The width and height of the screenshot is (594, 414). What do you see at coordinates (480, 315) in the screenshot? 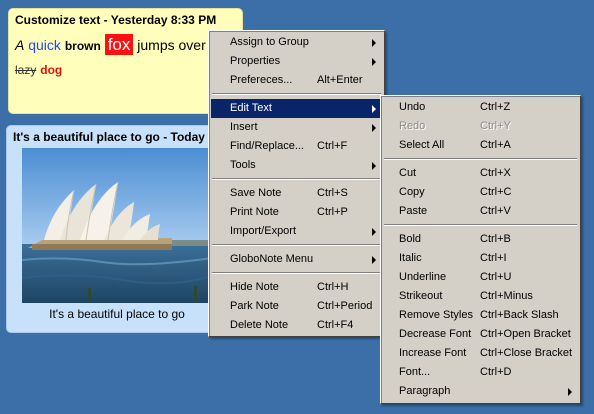
I see `menu-item-remove-styles: Remove Styles Ctrl+Back Slash` at bounding box center [480, 315].